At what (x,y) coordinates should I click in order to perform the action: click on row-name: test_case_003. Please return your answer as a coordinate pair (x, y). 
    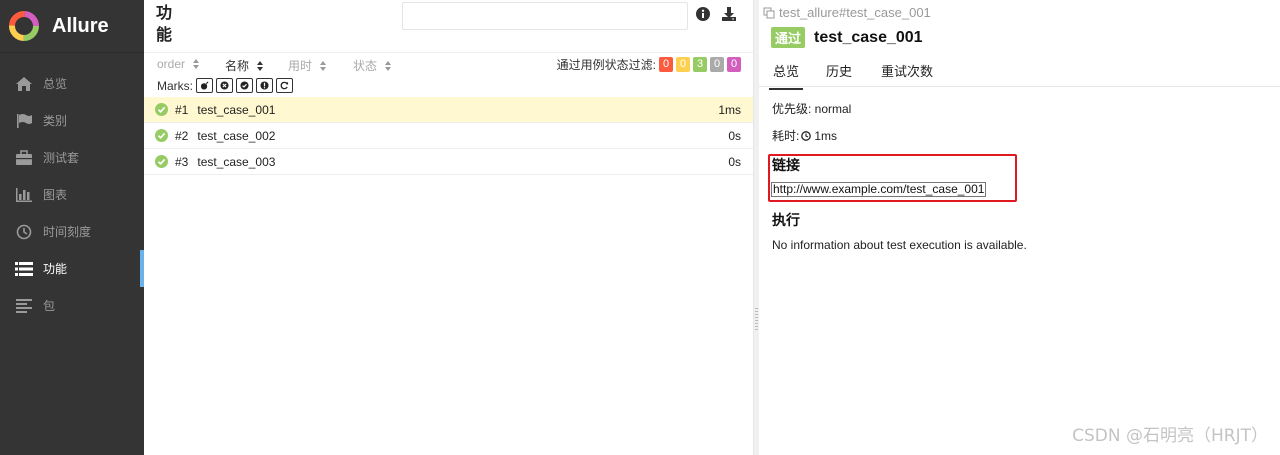
    Looking at the image, I should click on (236, 161).